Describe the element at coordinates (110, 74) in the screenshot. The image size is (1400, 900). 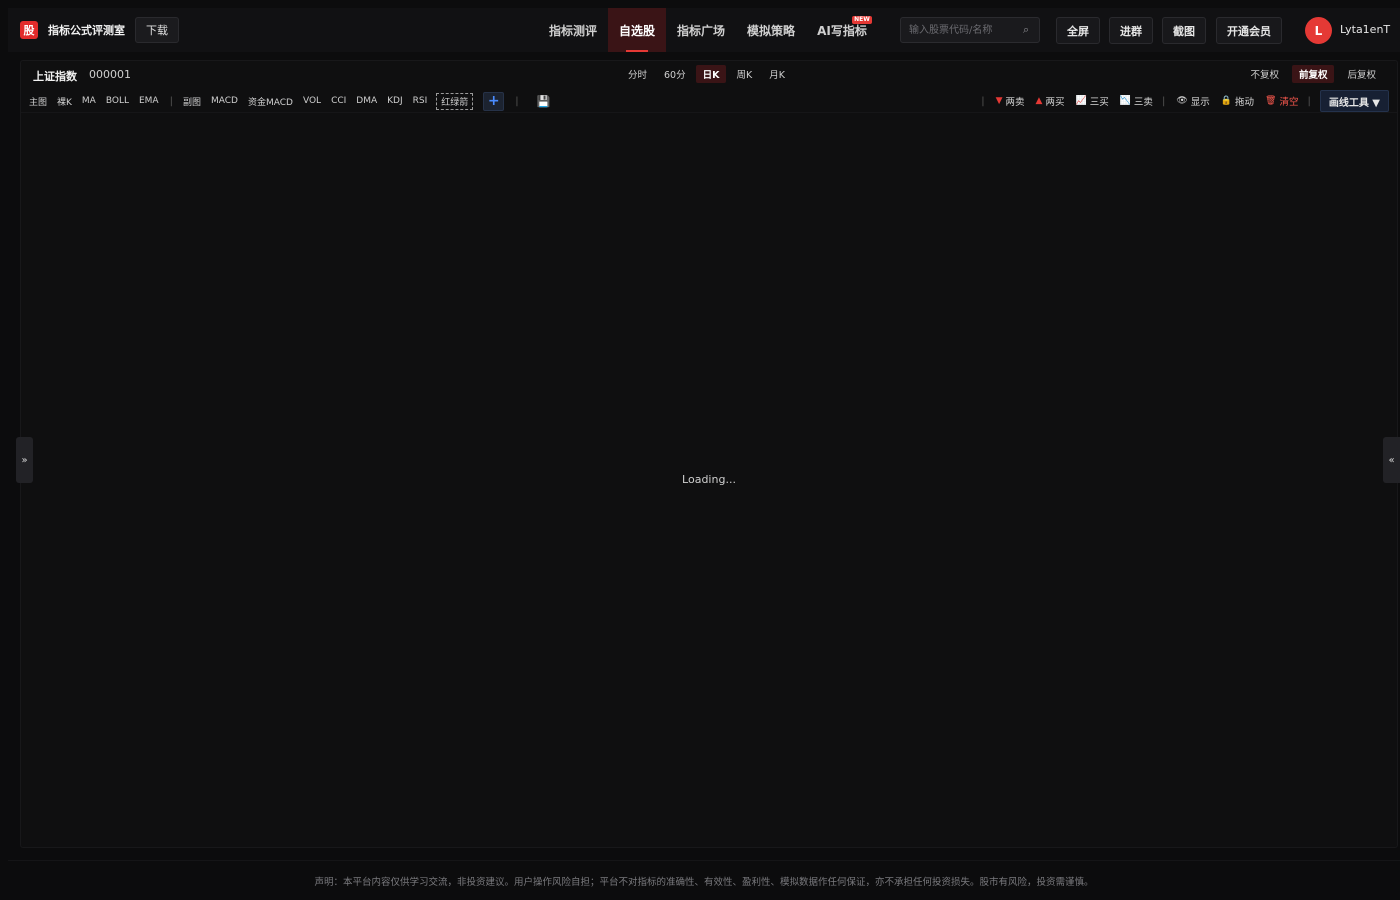
I see `stock-code: 000001` at that location.